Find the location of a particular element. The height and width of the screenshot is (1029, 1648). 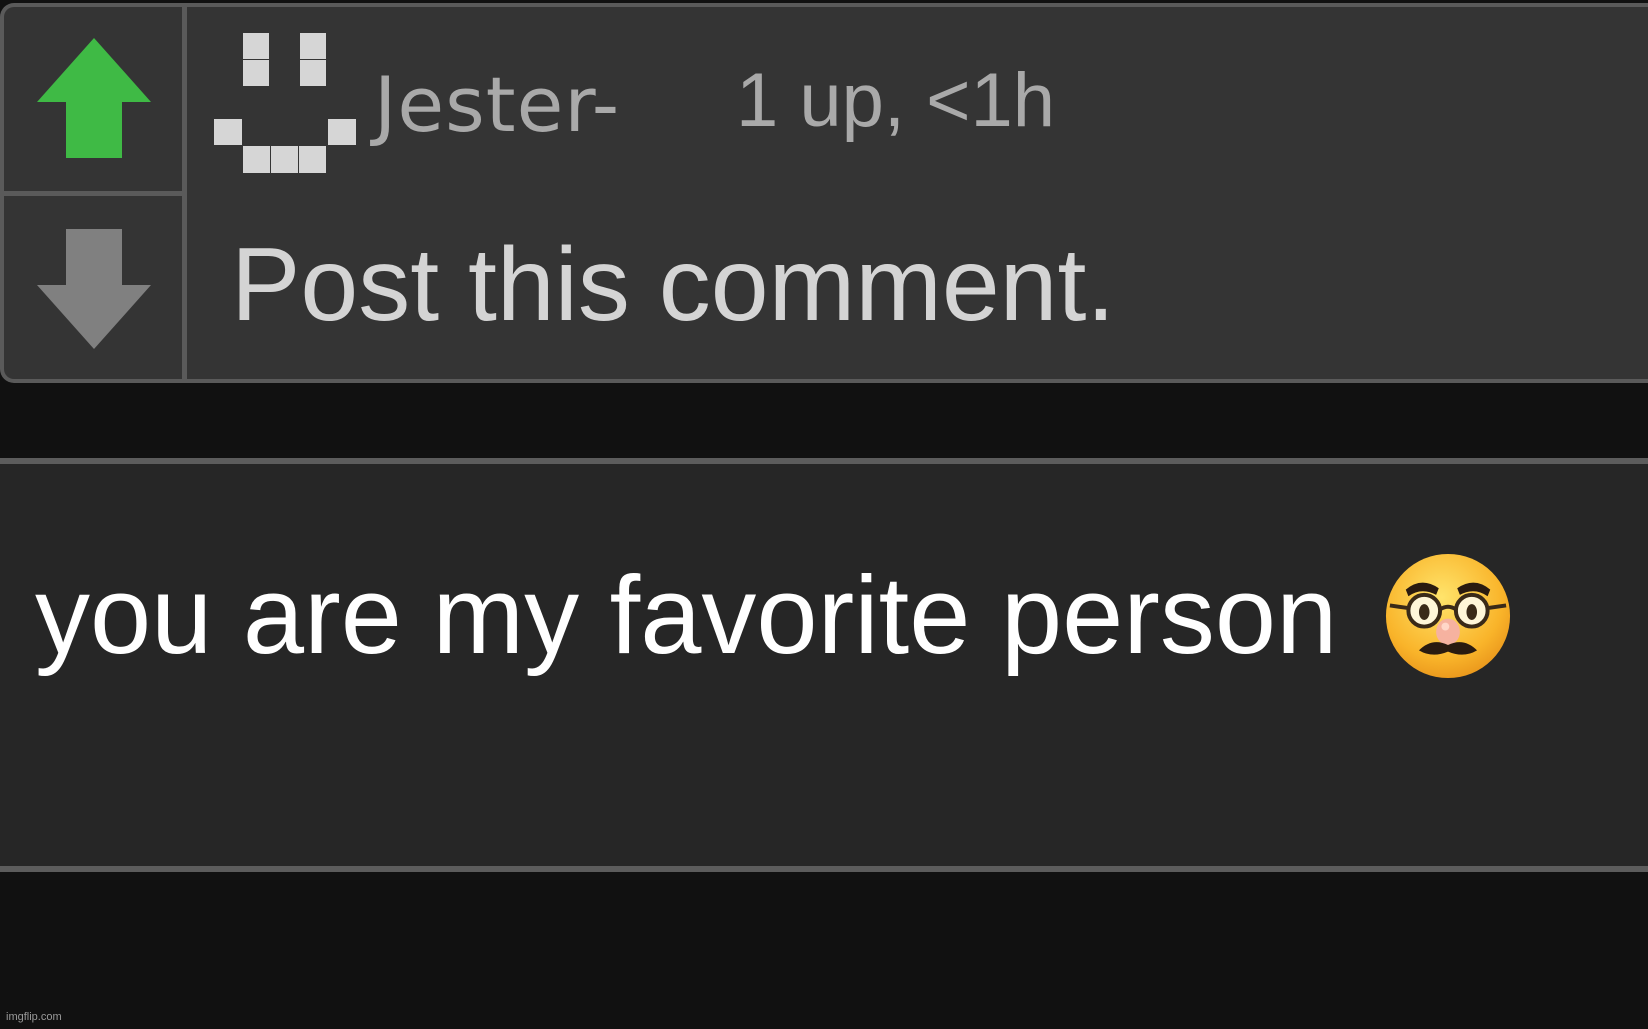

arrow-up-icon is located at coordinates (94, 98).